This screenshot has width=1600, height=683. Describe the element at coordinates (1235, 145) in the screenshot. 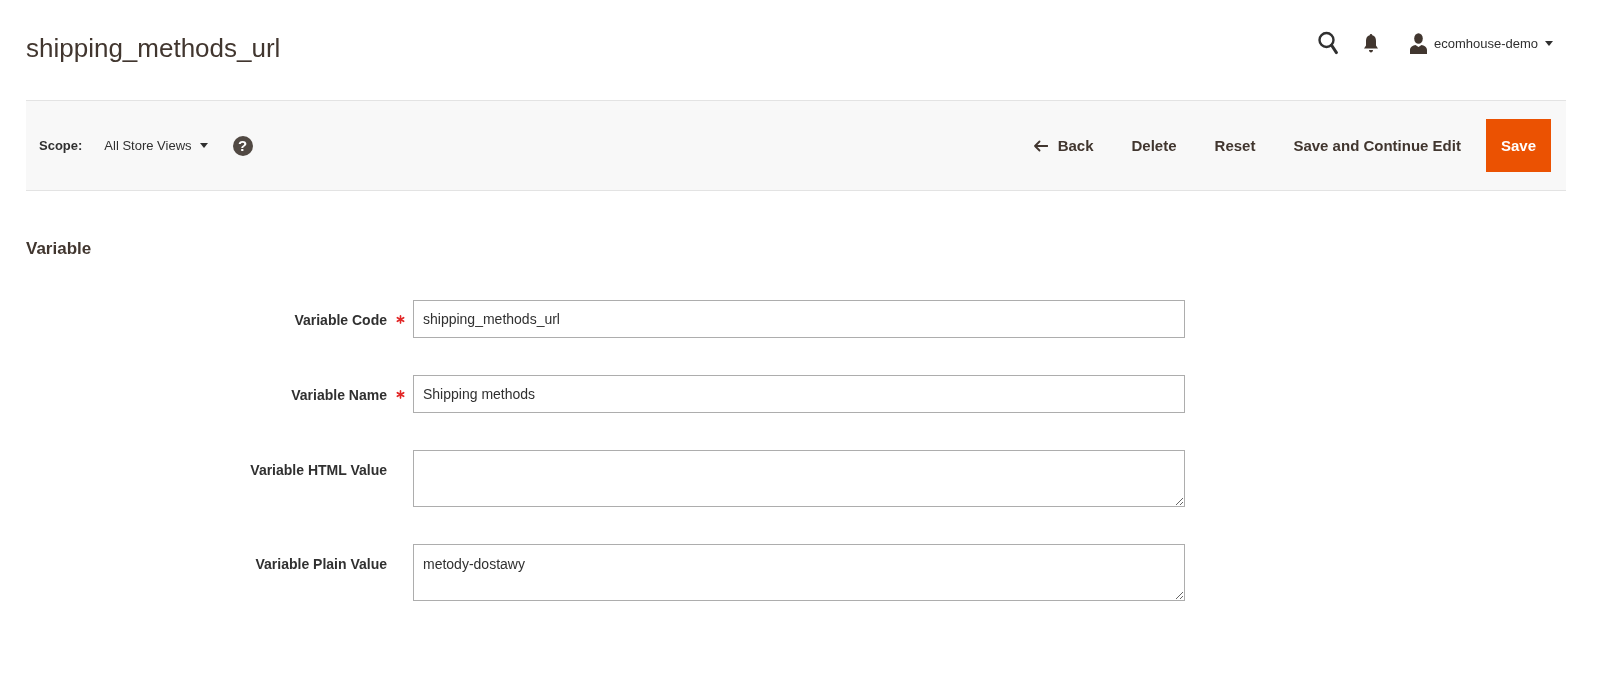

I see `action-button: Reset` at that location.